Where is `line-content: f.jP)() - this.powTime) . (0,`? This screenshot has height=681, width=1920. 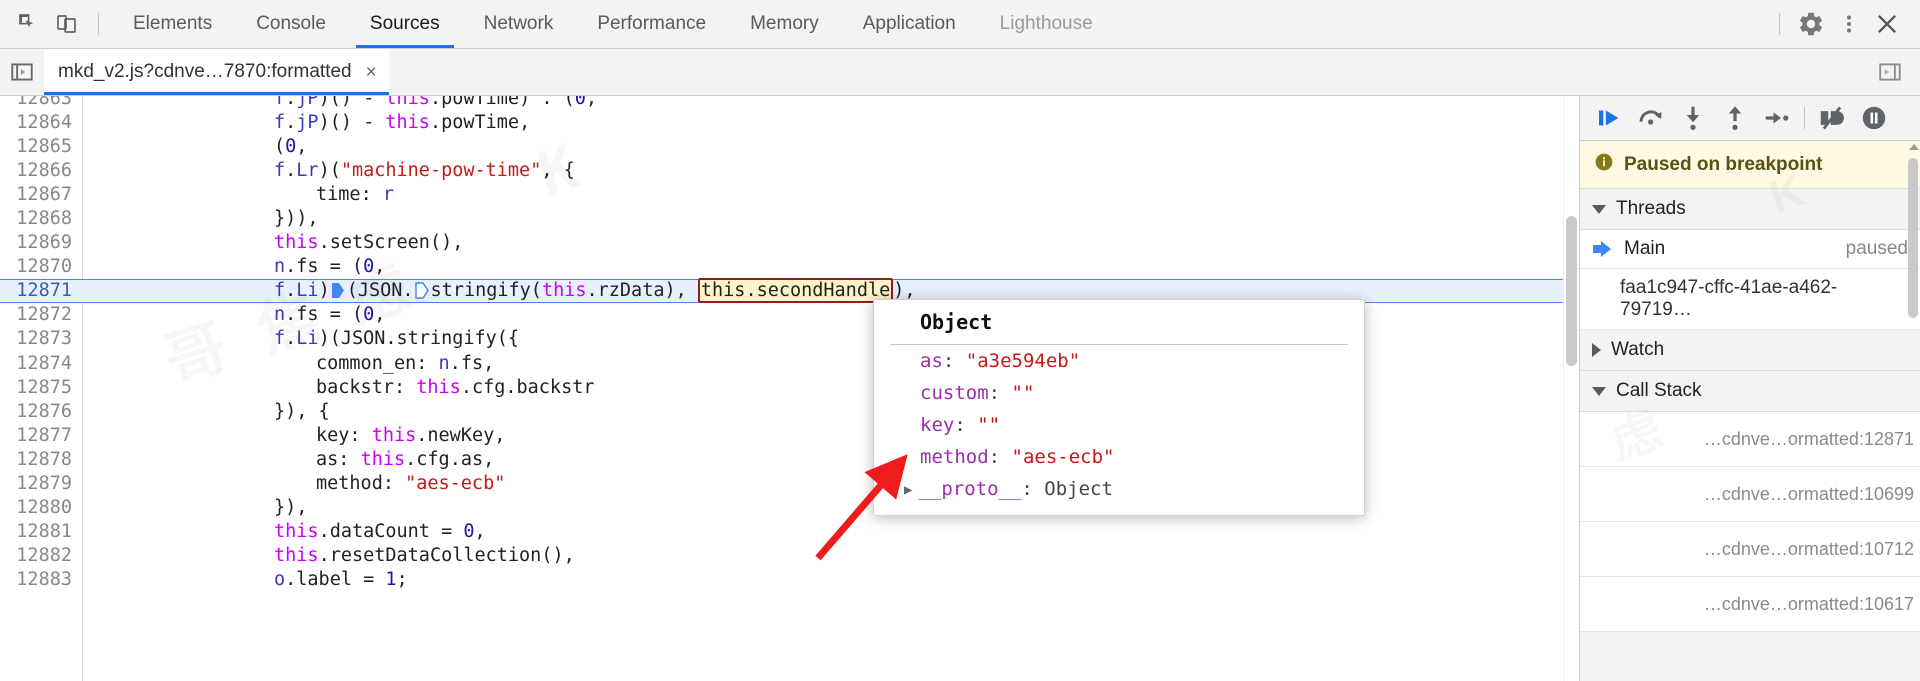
line-content: f.jP)() - this.powTime) . (0, is located at coordinates (436, 102).